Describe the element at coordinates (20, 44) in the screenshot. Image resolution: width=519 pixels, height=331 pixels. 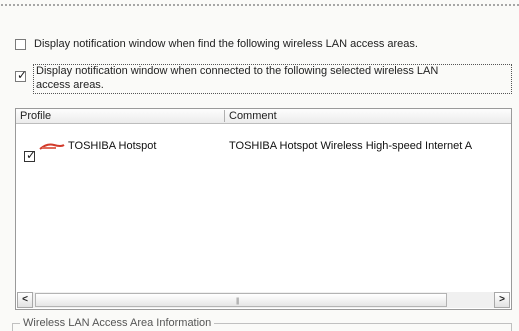
I see `find-areas-checkbox` at that location.